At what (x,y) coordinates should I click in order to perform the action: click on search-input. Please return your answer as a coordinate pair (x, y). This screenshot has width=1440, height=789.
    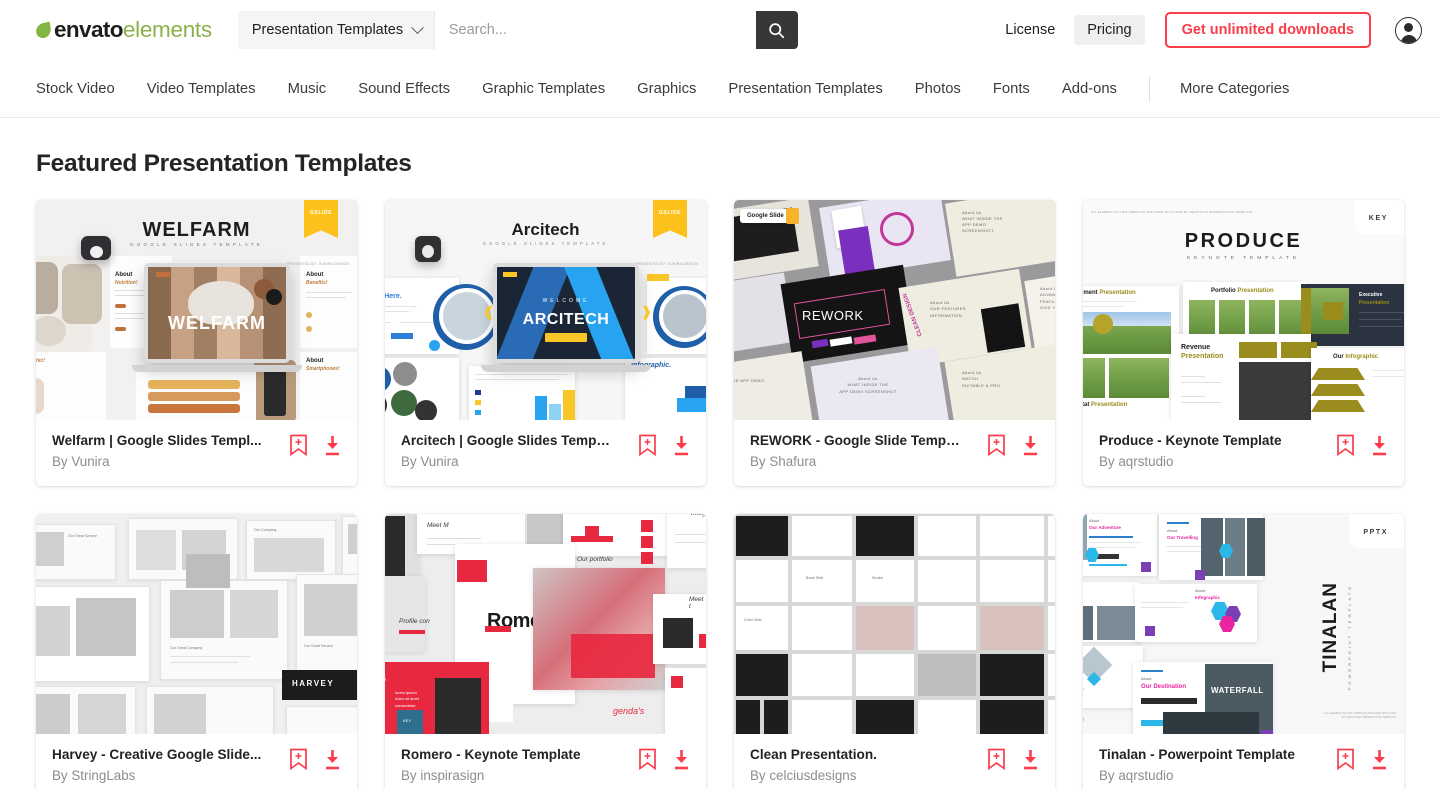
    Looking at the image, I should click on (594, 30).